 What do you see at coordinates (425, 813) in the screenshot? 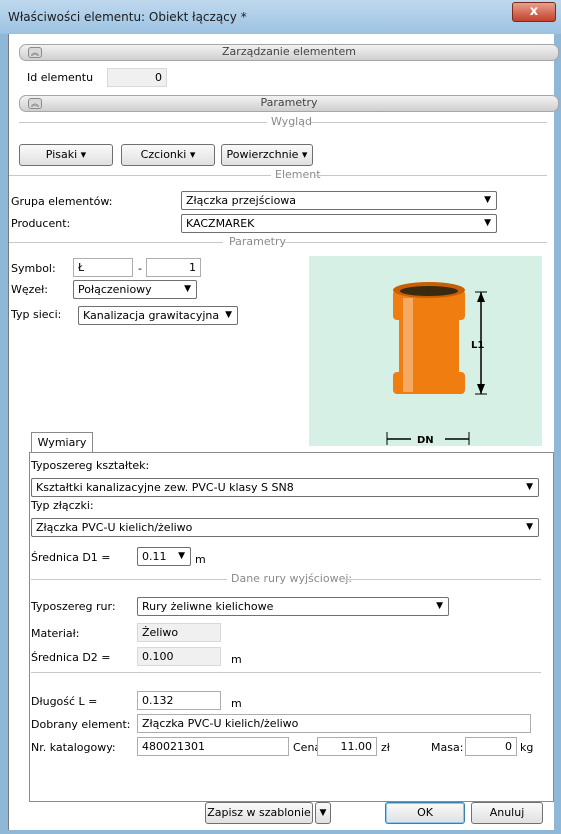
I see `ok-button: OK` at bounding box center [425, 813].